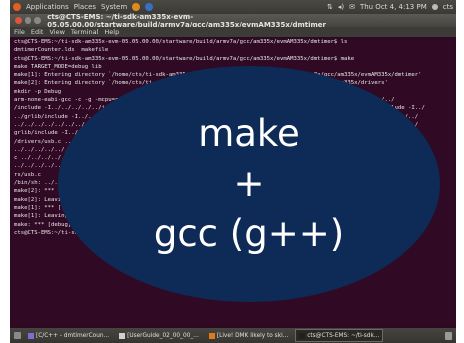 The image size is (464, 343). I want to click on terminal-menubar: File Edit View Terminal Help, so click(233, 32).